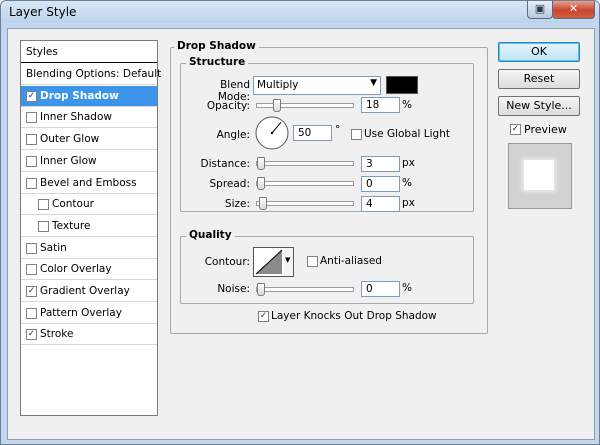 The height and width of the screenshot is (445, 600). I want to click on styles-list-item-label: Color Overlay, so click(76, 269).